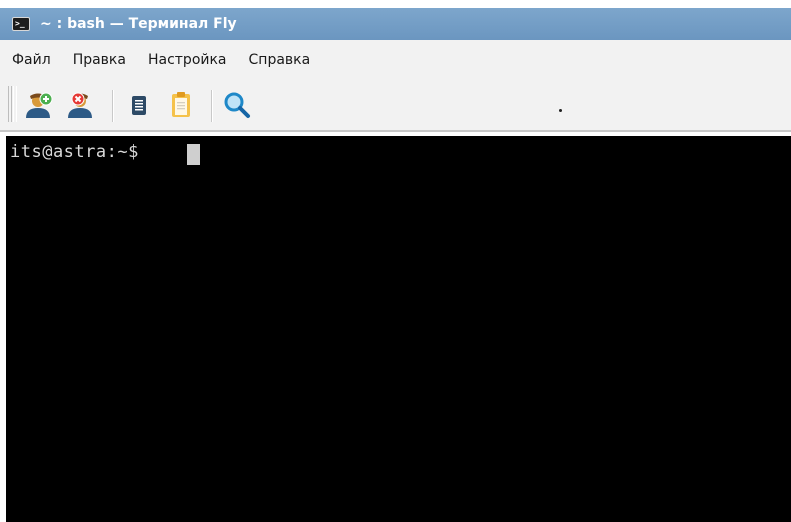  I want to click on paste-icon, so click(181, 104).